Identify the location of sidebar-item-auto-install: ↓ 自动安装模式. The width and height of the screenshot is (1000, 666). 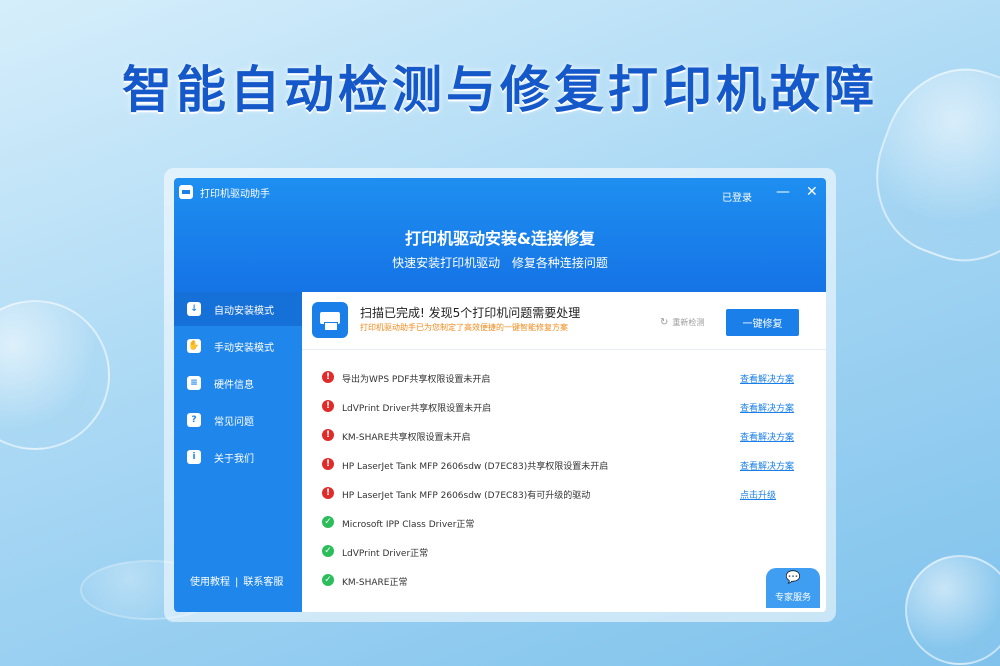
(238, 309).